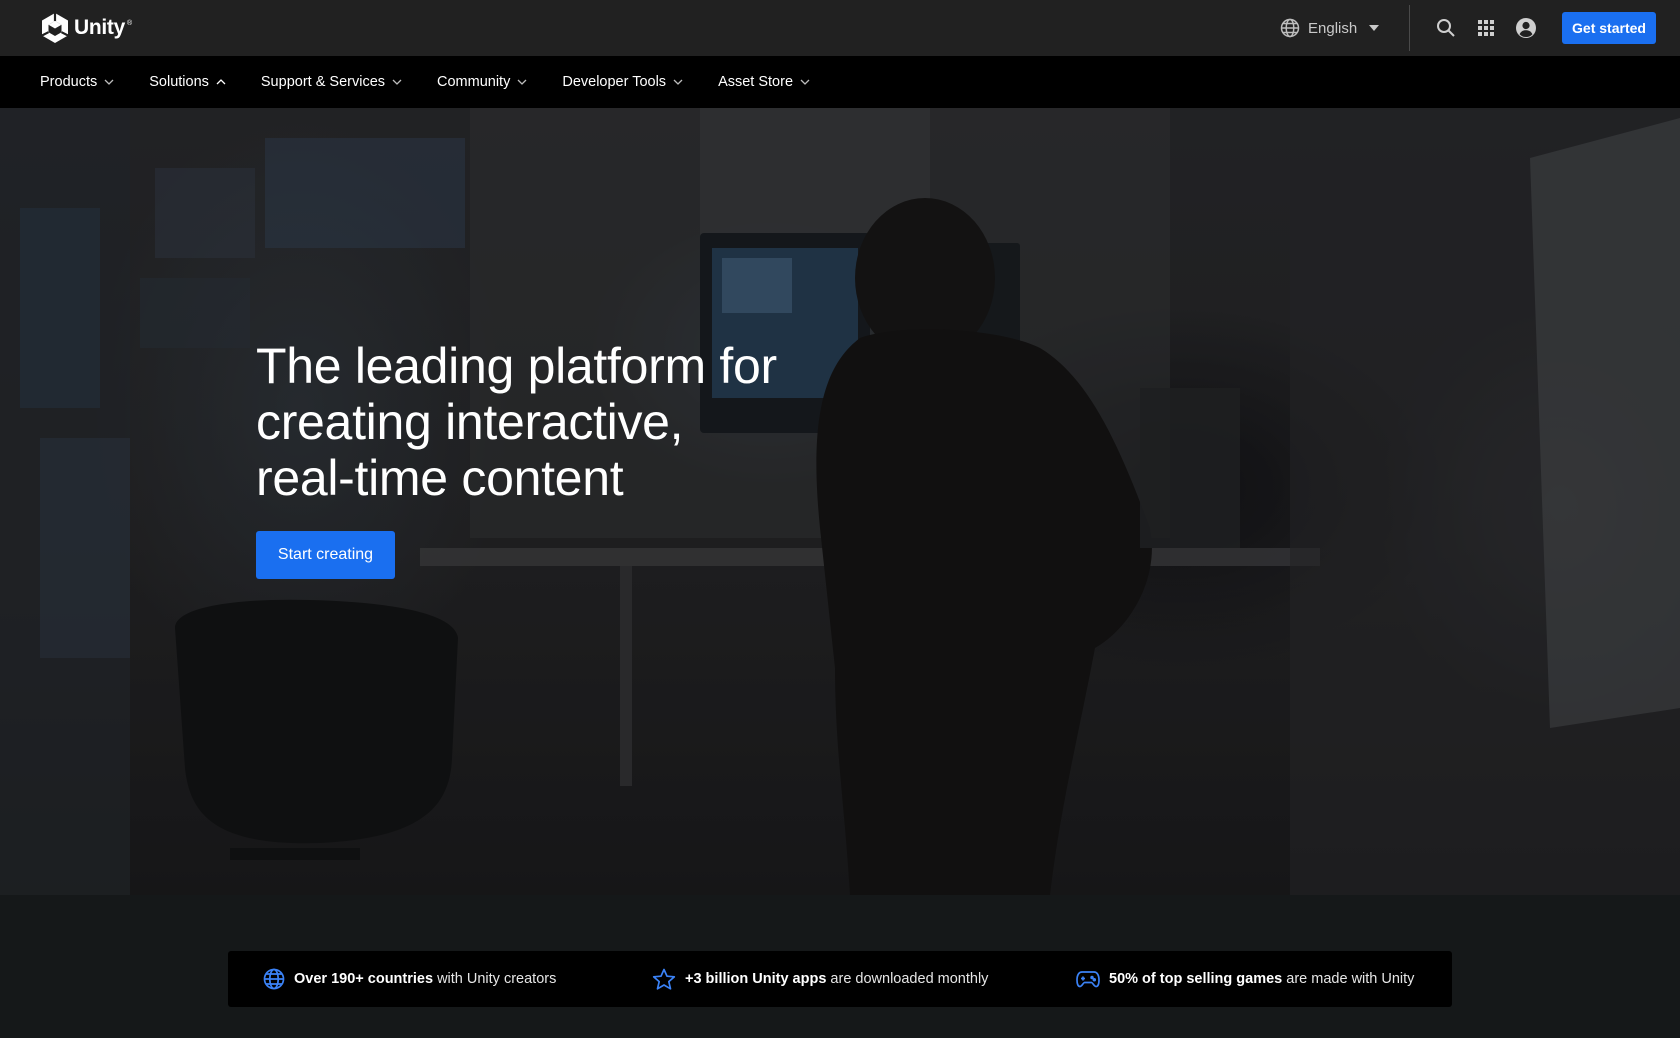 The image size is (1680, 1038). I want to click on apps-grid-icon, so click(1486, 28).